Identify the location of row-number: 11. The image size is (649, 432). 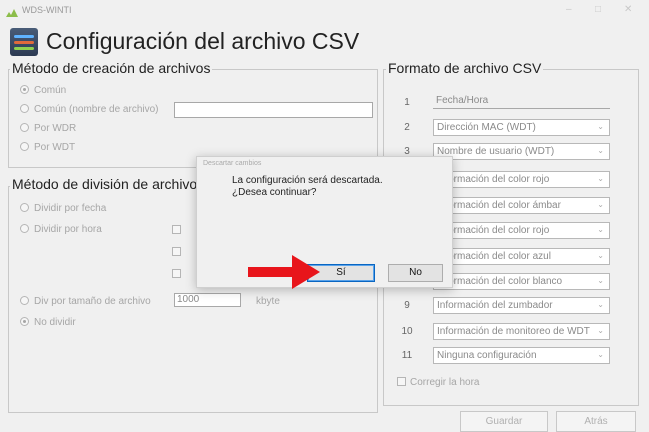
(407, 355).